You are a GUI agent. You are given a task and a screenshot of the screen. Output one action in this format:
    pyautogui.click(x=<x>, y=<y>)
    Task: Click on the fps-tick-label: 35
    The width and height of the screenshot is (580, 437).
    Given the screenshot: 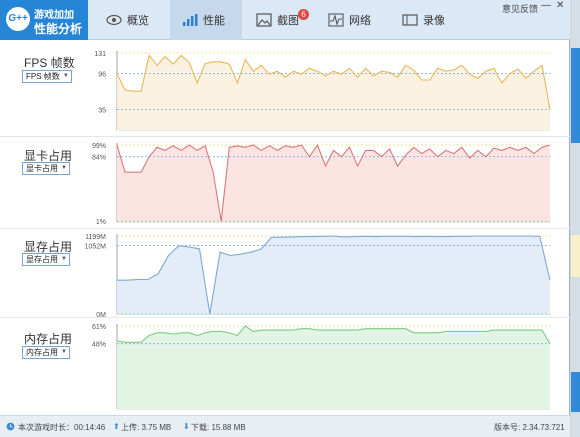 What is the action you would take?
    pyautogui.click(x=102, y=110)
    